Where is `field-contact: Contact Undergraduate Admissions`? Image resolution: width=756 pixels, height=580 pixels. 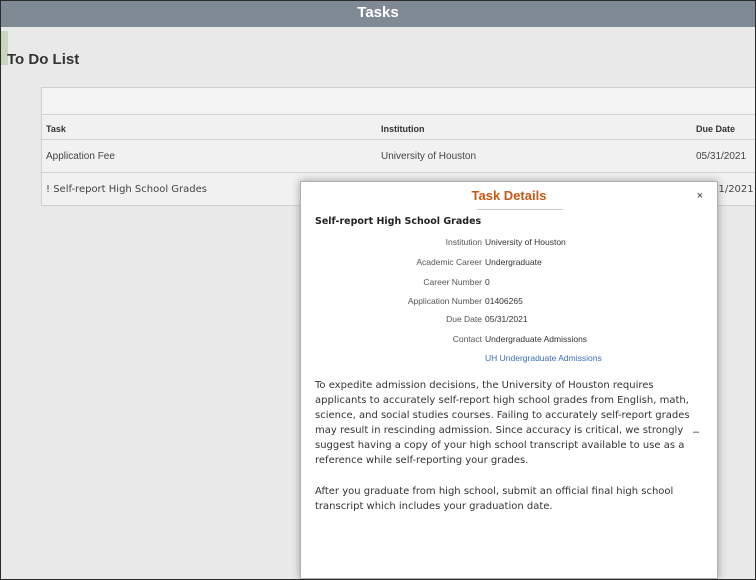 field-contact: Contact Undergraduate Admissions is located at coordinates (509, 341).